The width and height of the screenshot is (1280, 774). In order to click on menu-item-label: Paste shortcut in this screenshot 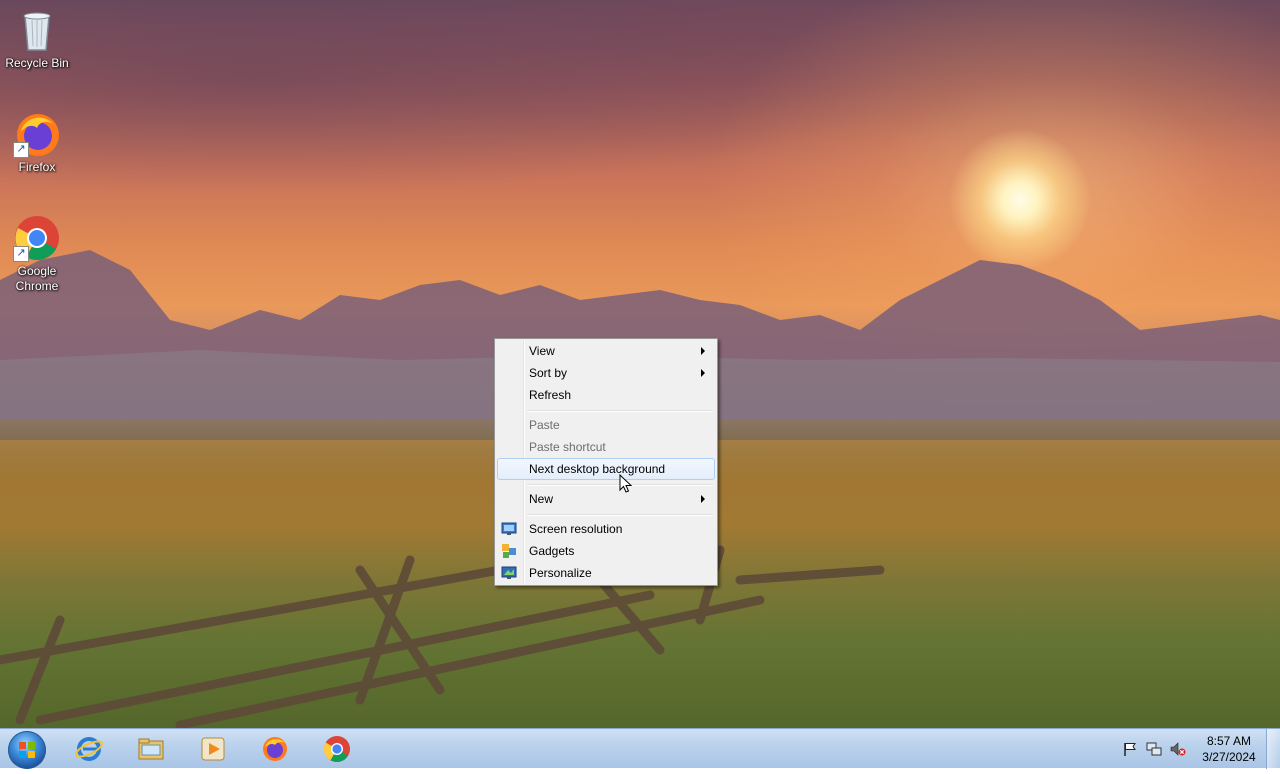, I will do `click(567, 447)`.